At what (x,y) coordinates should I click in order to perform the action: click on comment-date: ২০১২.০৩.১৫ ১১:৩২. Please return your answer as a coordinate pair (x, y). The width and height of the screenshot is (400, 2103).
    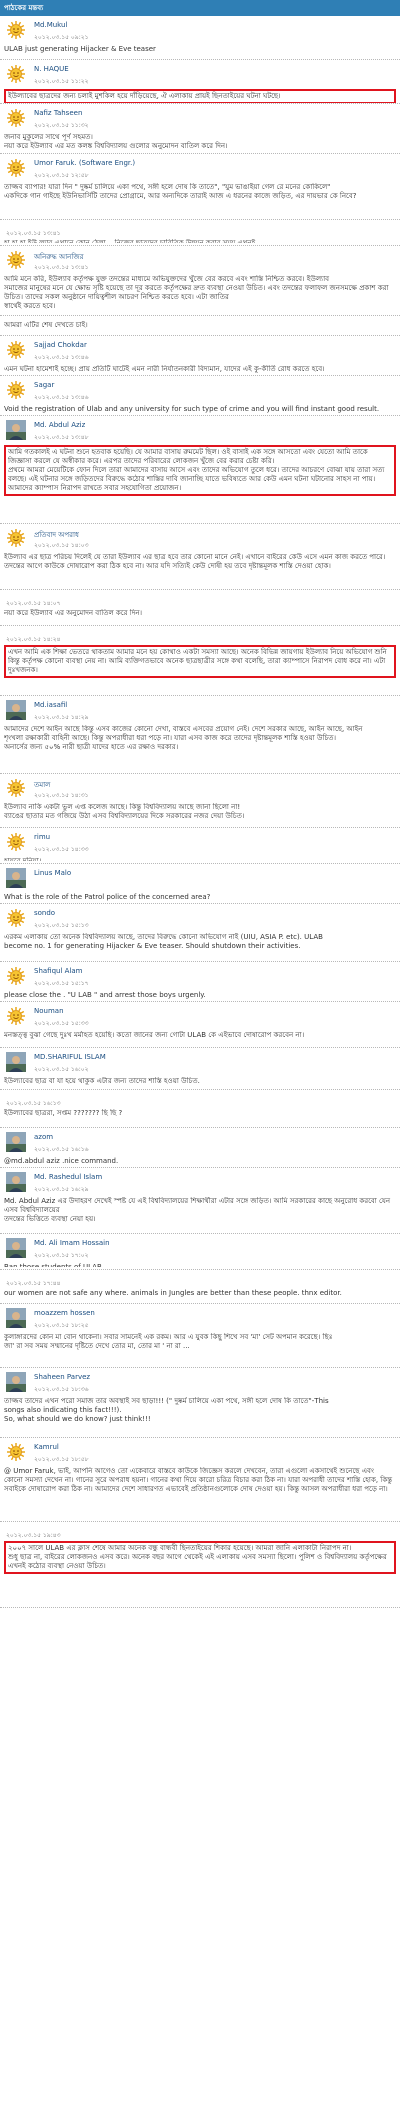
    Looking at the image, I should click on (61, 125).